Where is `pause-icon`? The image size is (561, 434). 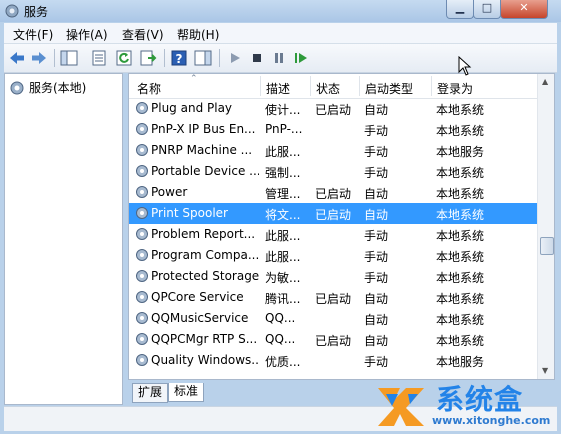
pause-icon is located at coordinates (279, 58).